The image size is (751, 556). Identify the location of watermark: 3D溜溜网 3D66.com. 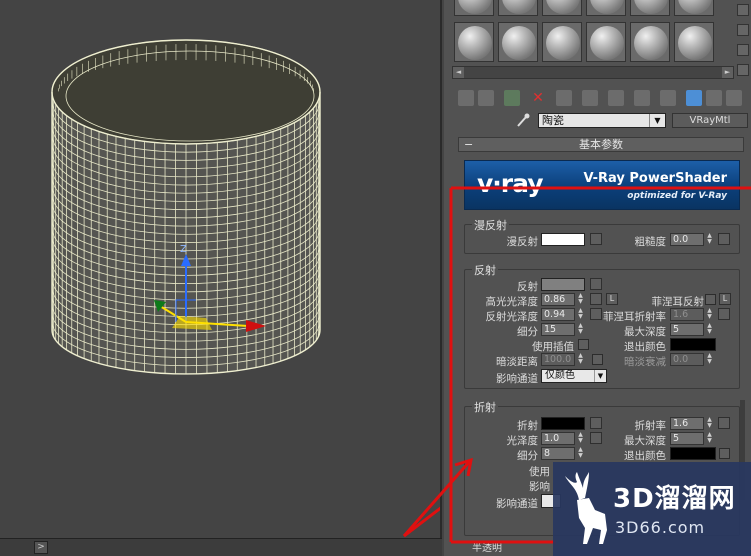
(652, 509).